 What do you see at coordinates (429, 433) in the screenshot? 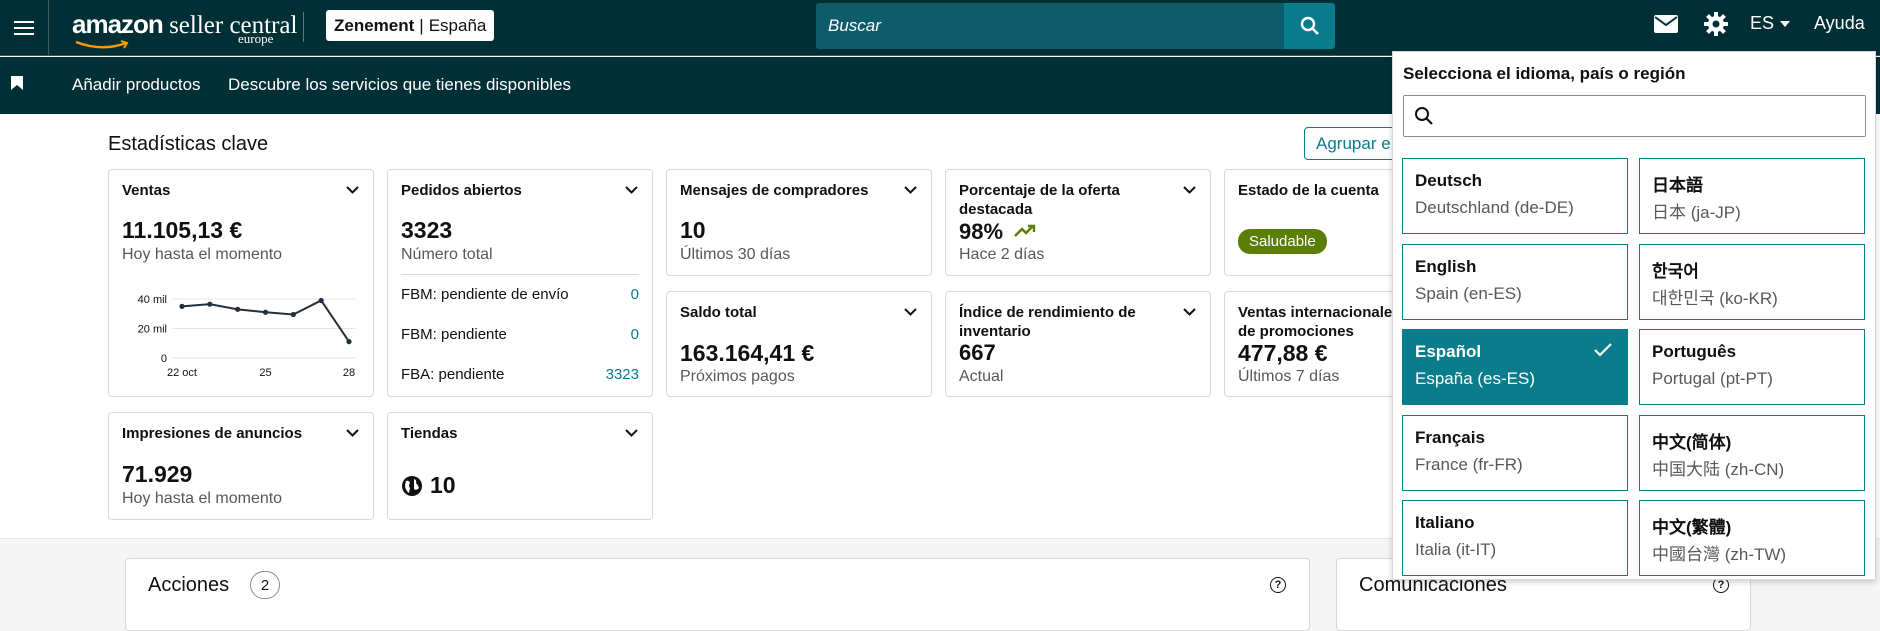
I see `card-title: Tiendas` at bounding box center [429, 433].